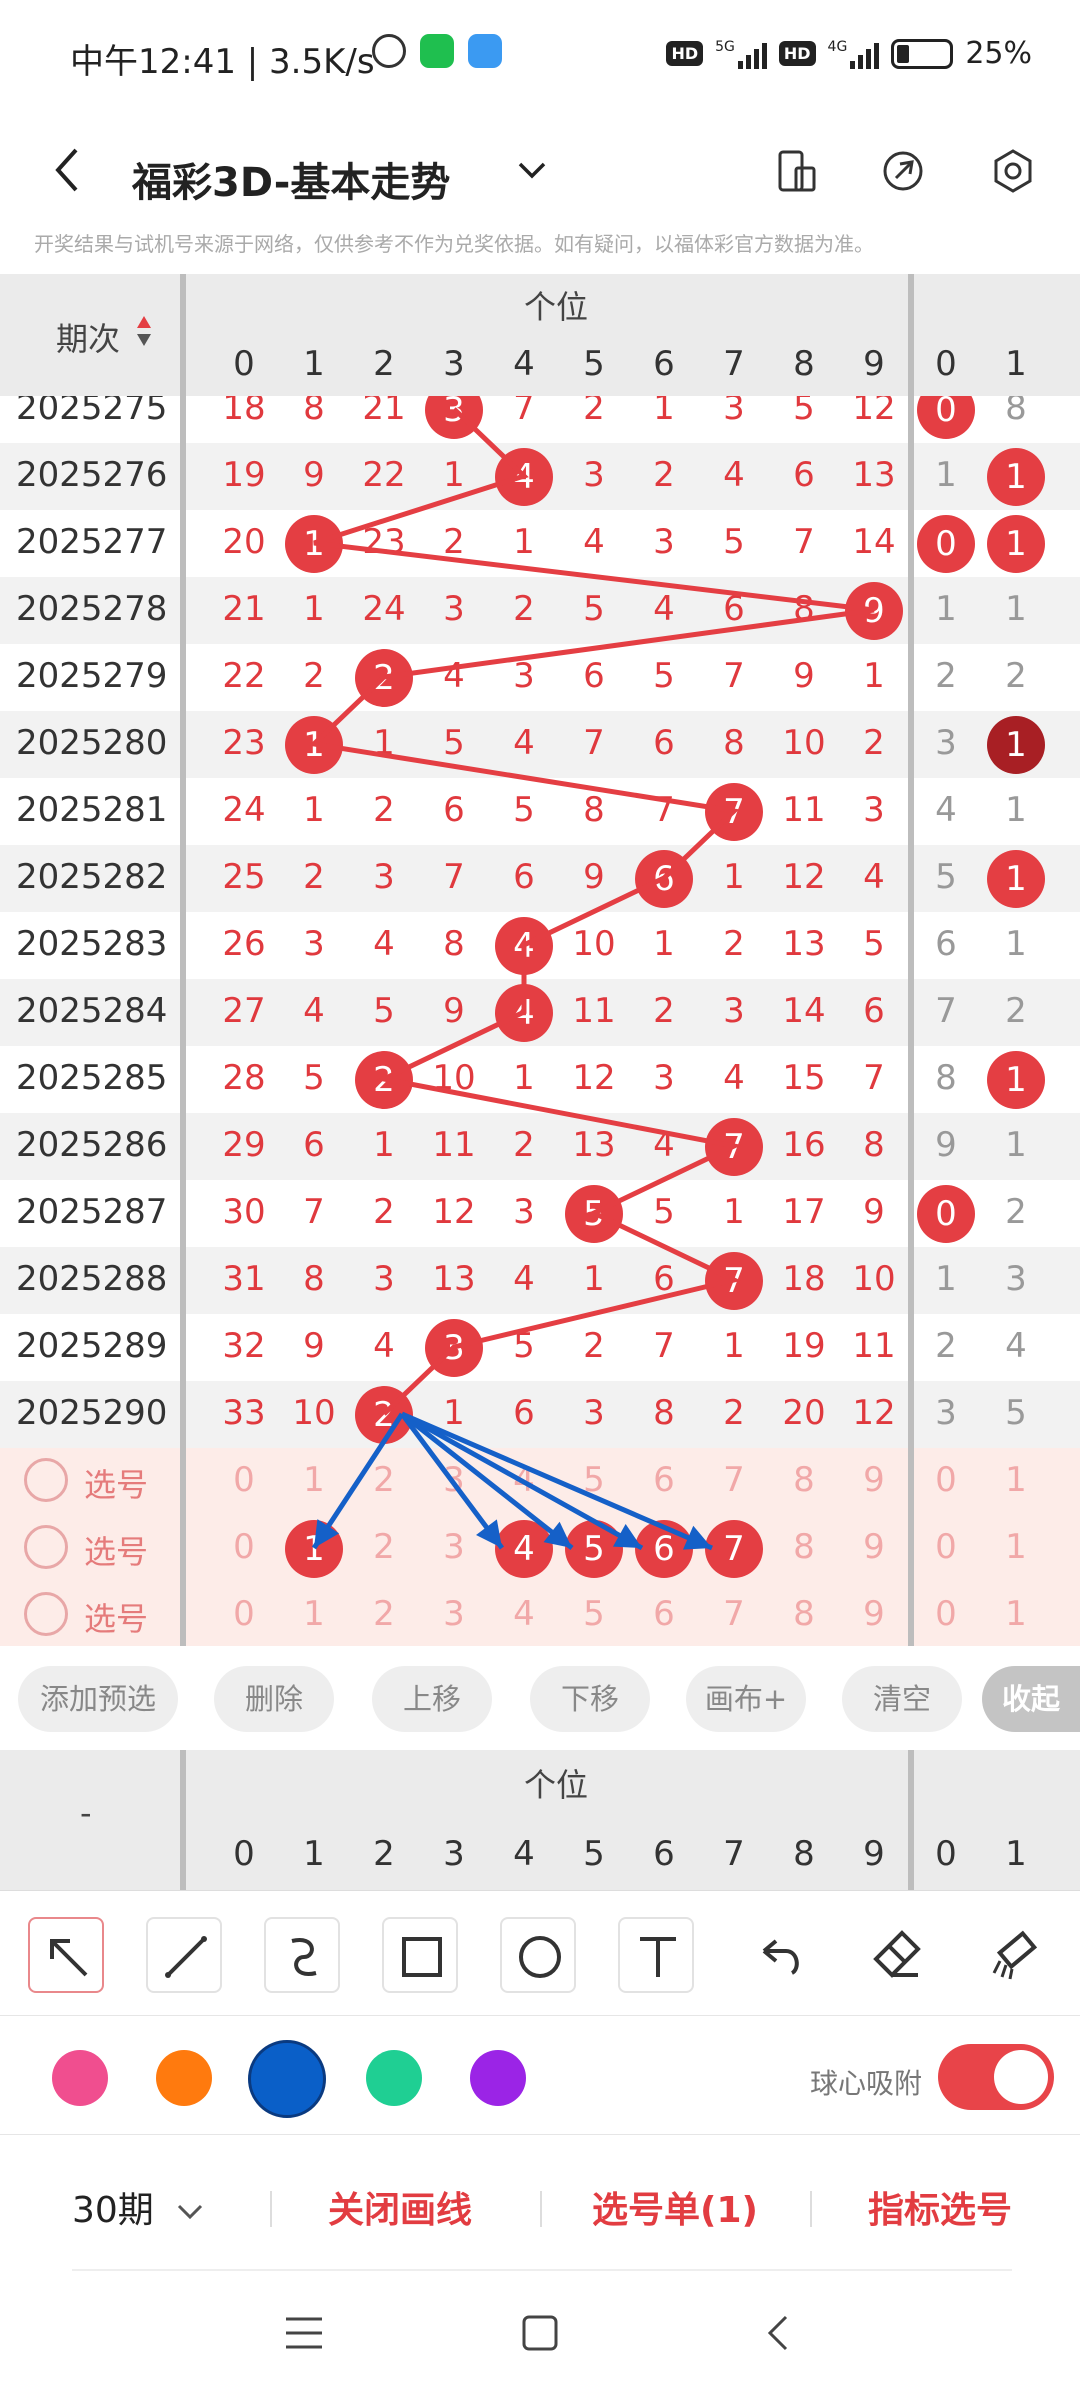 The height and width of the screenshot is (2400, 1080). Describe the element at coordinates (454, 1011) in the screenshot. I see `miss-count-cell: 9` at that location.